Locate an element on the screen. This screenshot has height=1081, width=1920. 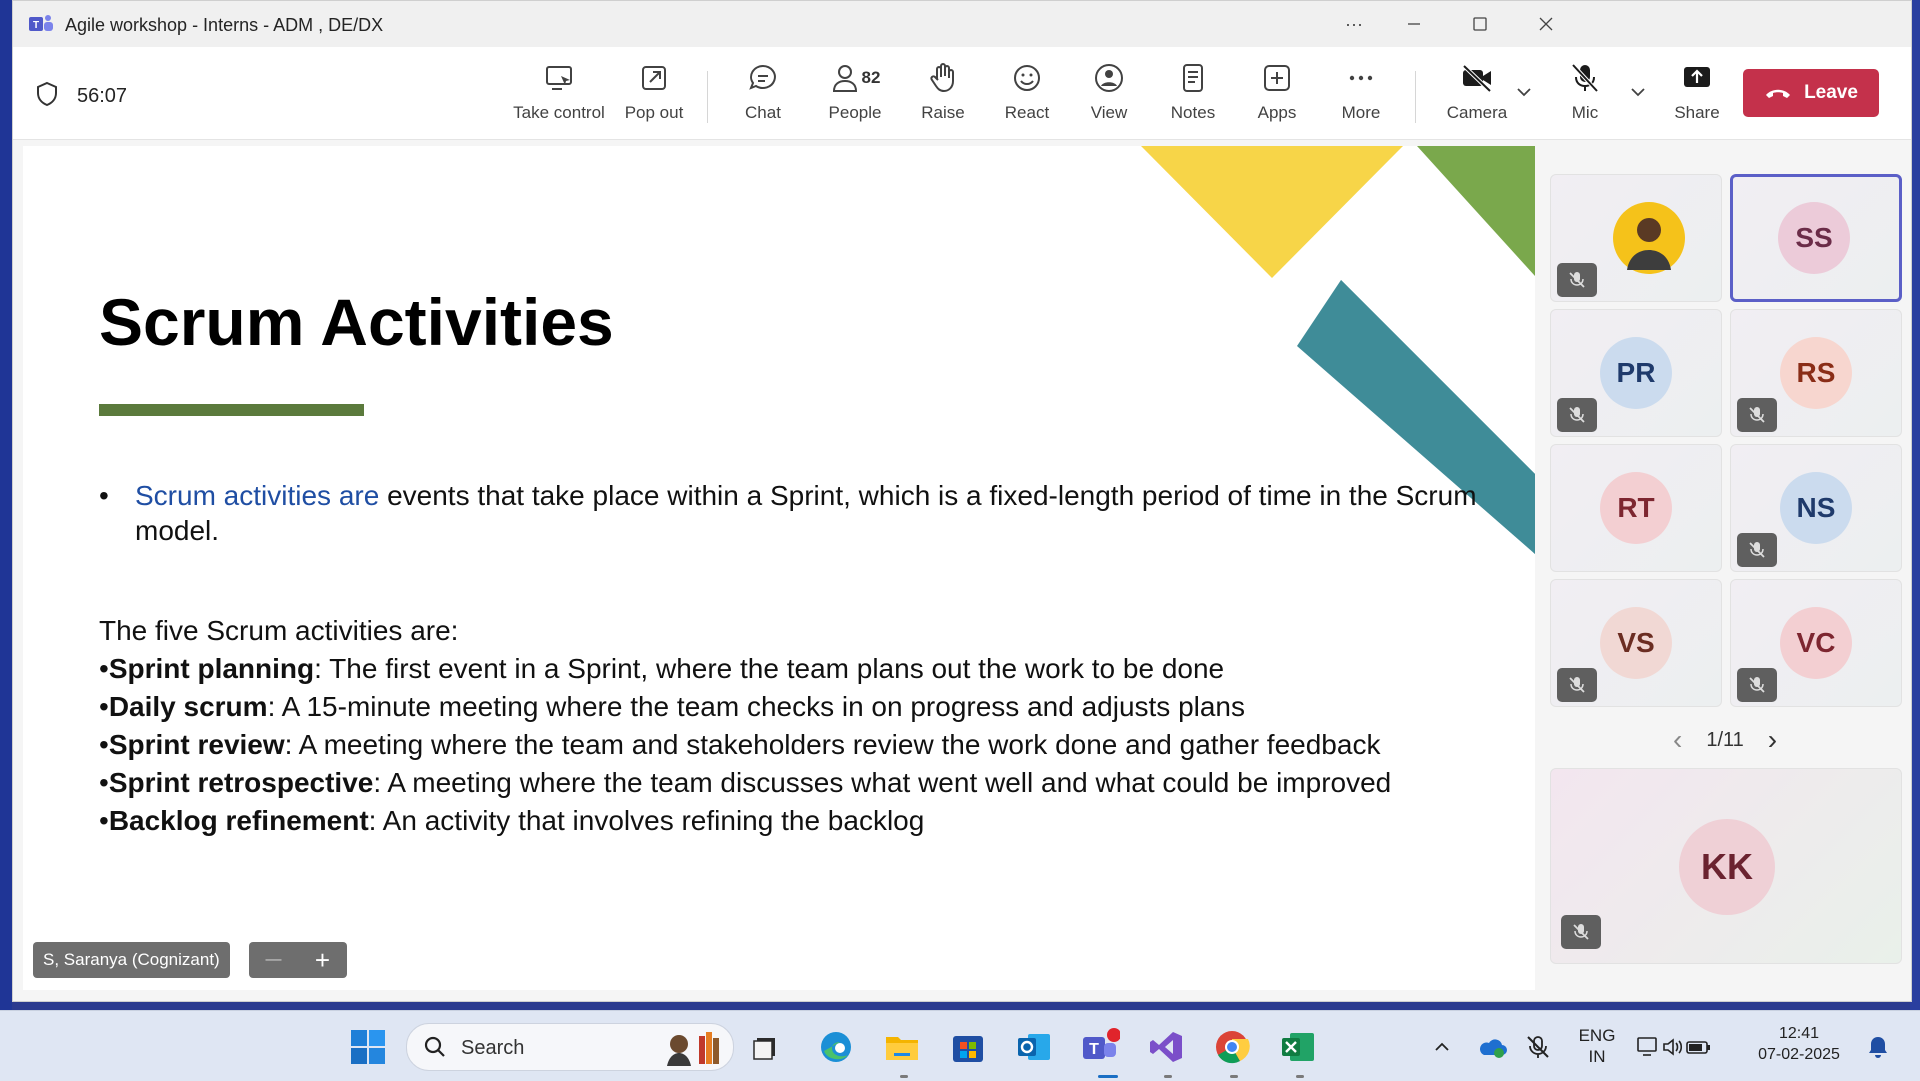
raise-hand-button: Raise is located at coordinates (943, 97).